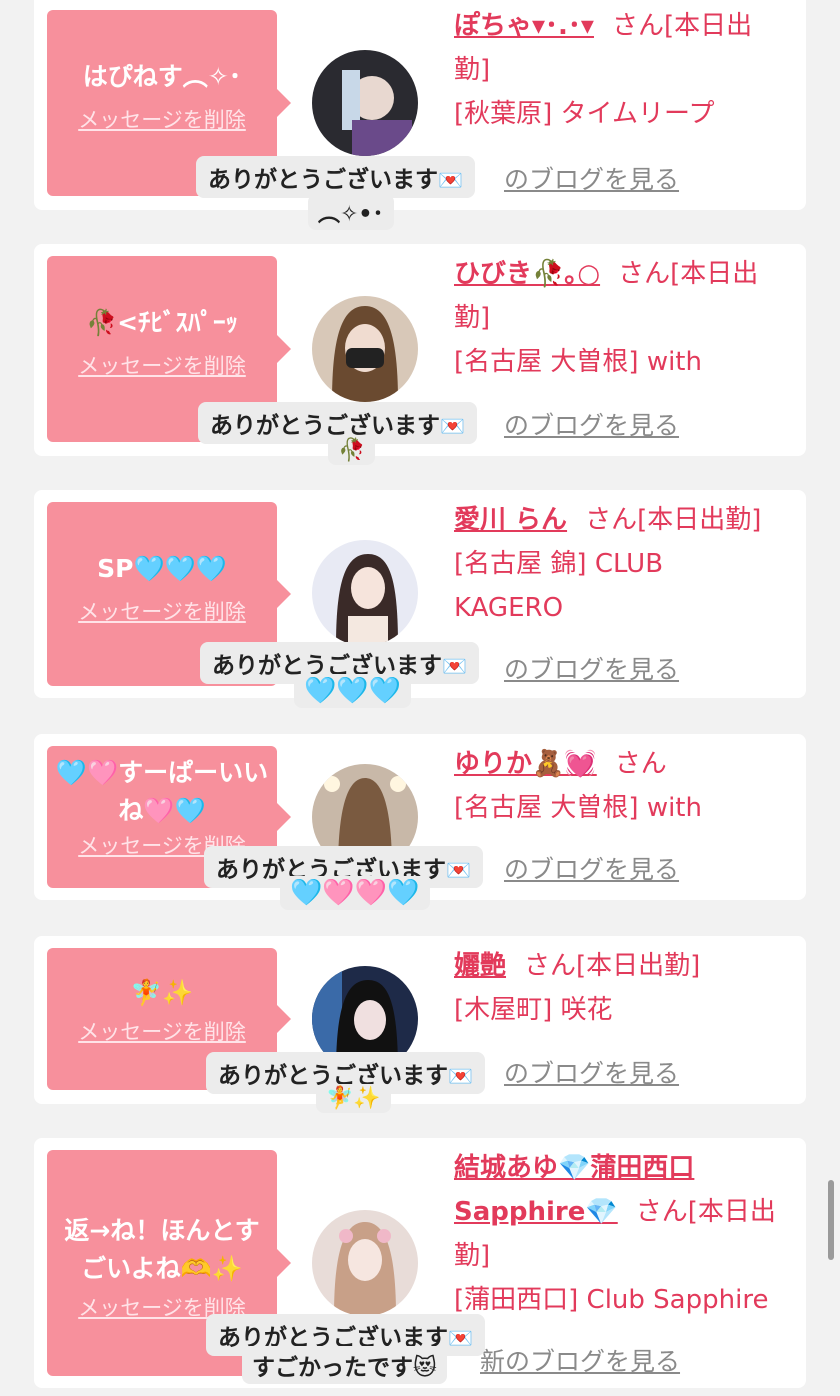 The height and width of the screenshot is (1396, 840). What do you see at coordinates (621, 786) in the screenshot?
I see `cast-info: ゆりか🧸💓 さん [名古屋 大曽根] with` at bounding box center [621, 786].